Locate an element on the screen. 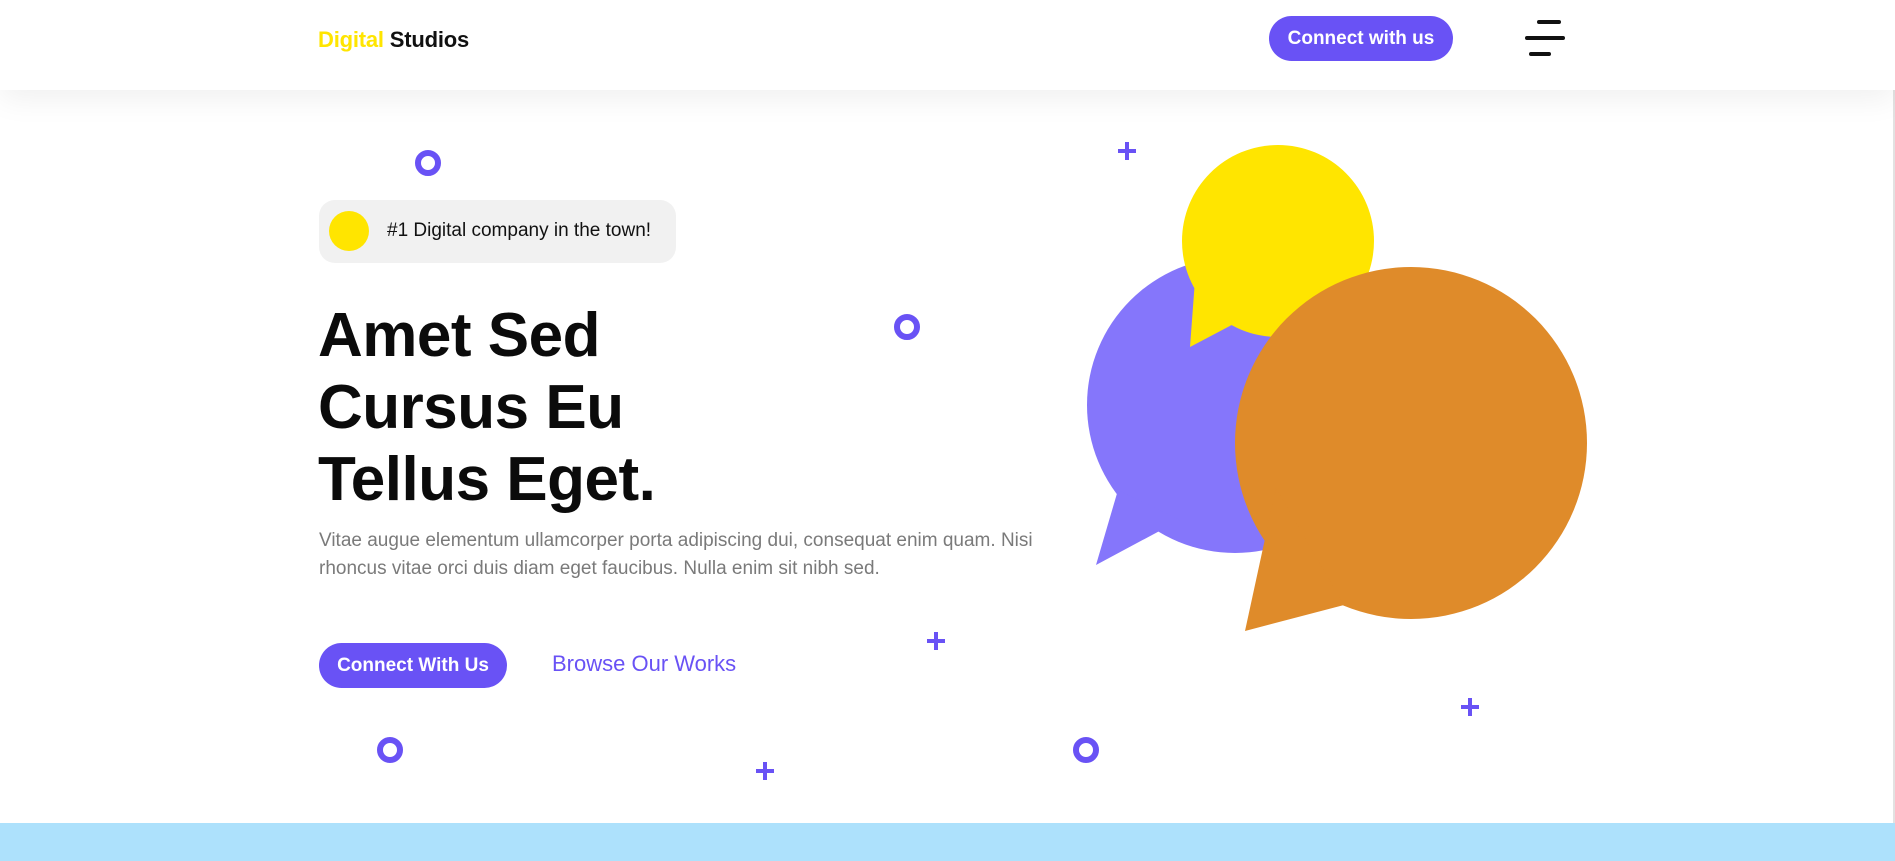 This screenshot has height=861, width=1895. header-connect-button: Connect with us is located at coordinates (1361, 38).